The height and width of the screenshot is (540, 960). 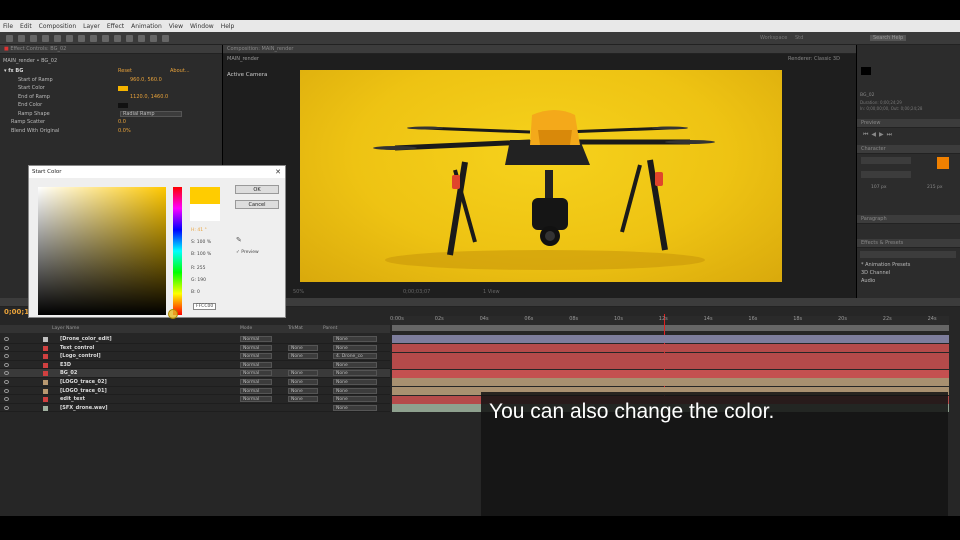 What do you see at coordinates (875, 273) in the screenshot?
I see `preset-item: 3D Channel` at bounding box center [875, 273].